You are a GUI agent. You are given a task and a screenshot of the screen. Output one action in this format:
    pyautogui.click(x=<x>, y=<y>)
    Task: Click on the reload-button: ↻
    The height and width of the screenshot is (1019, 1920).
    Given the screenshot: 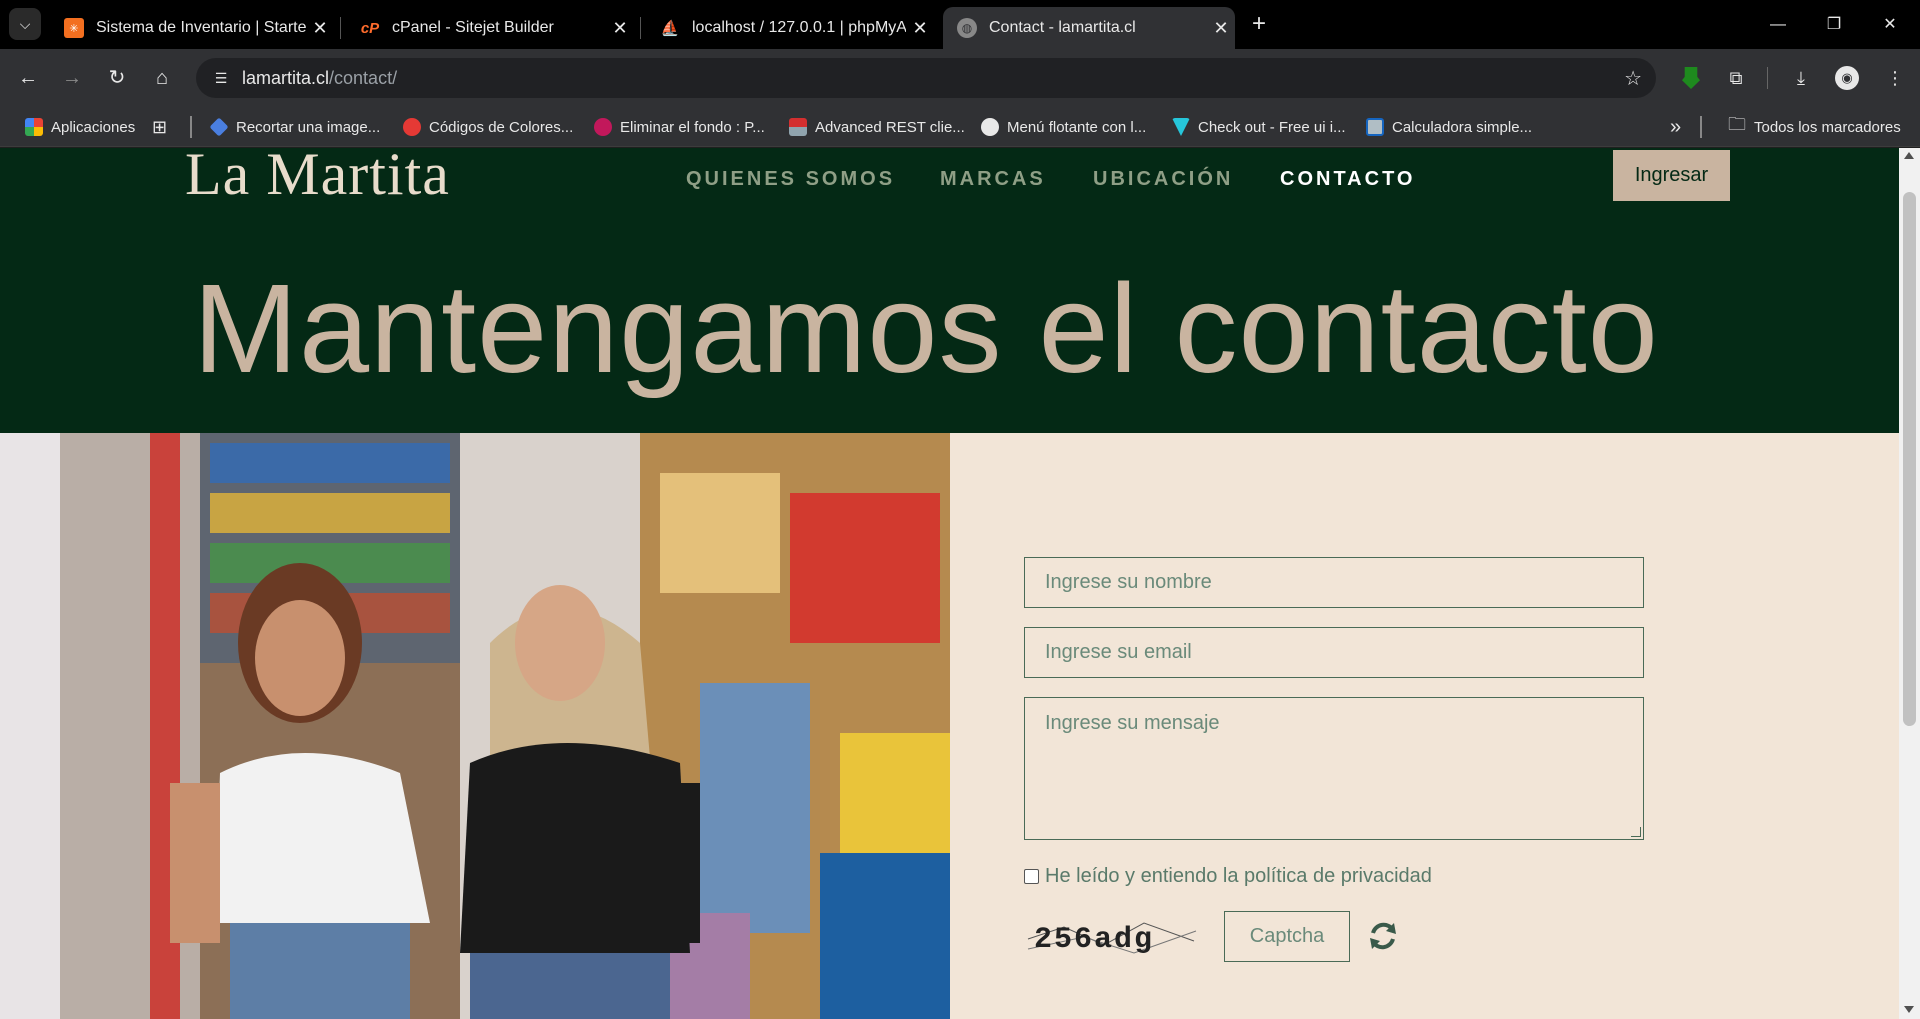 What is the action you would take?
    pyautogui.click(x=117, y=78)
    